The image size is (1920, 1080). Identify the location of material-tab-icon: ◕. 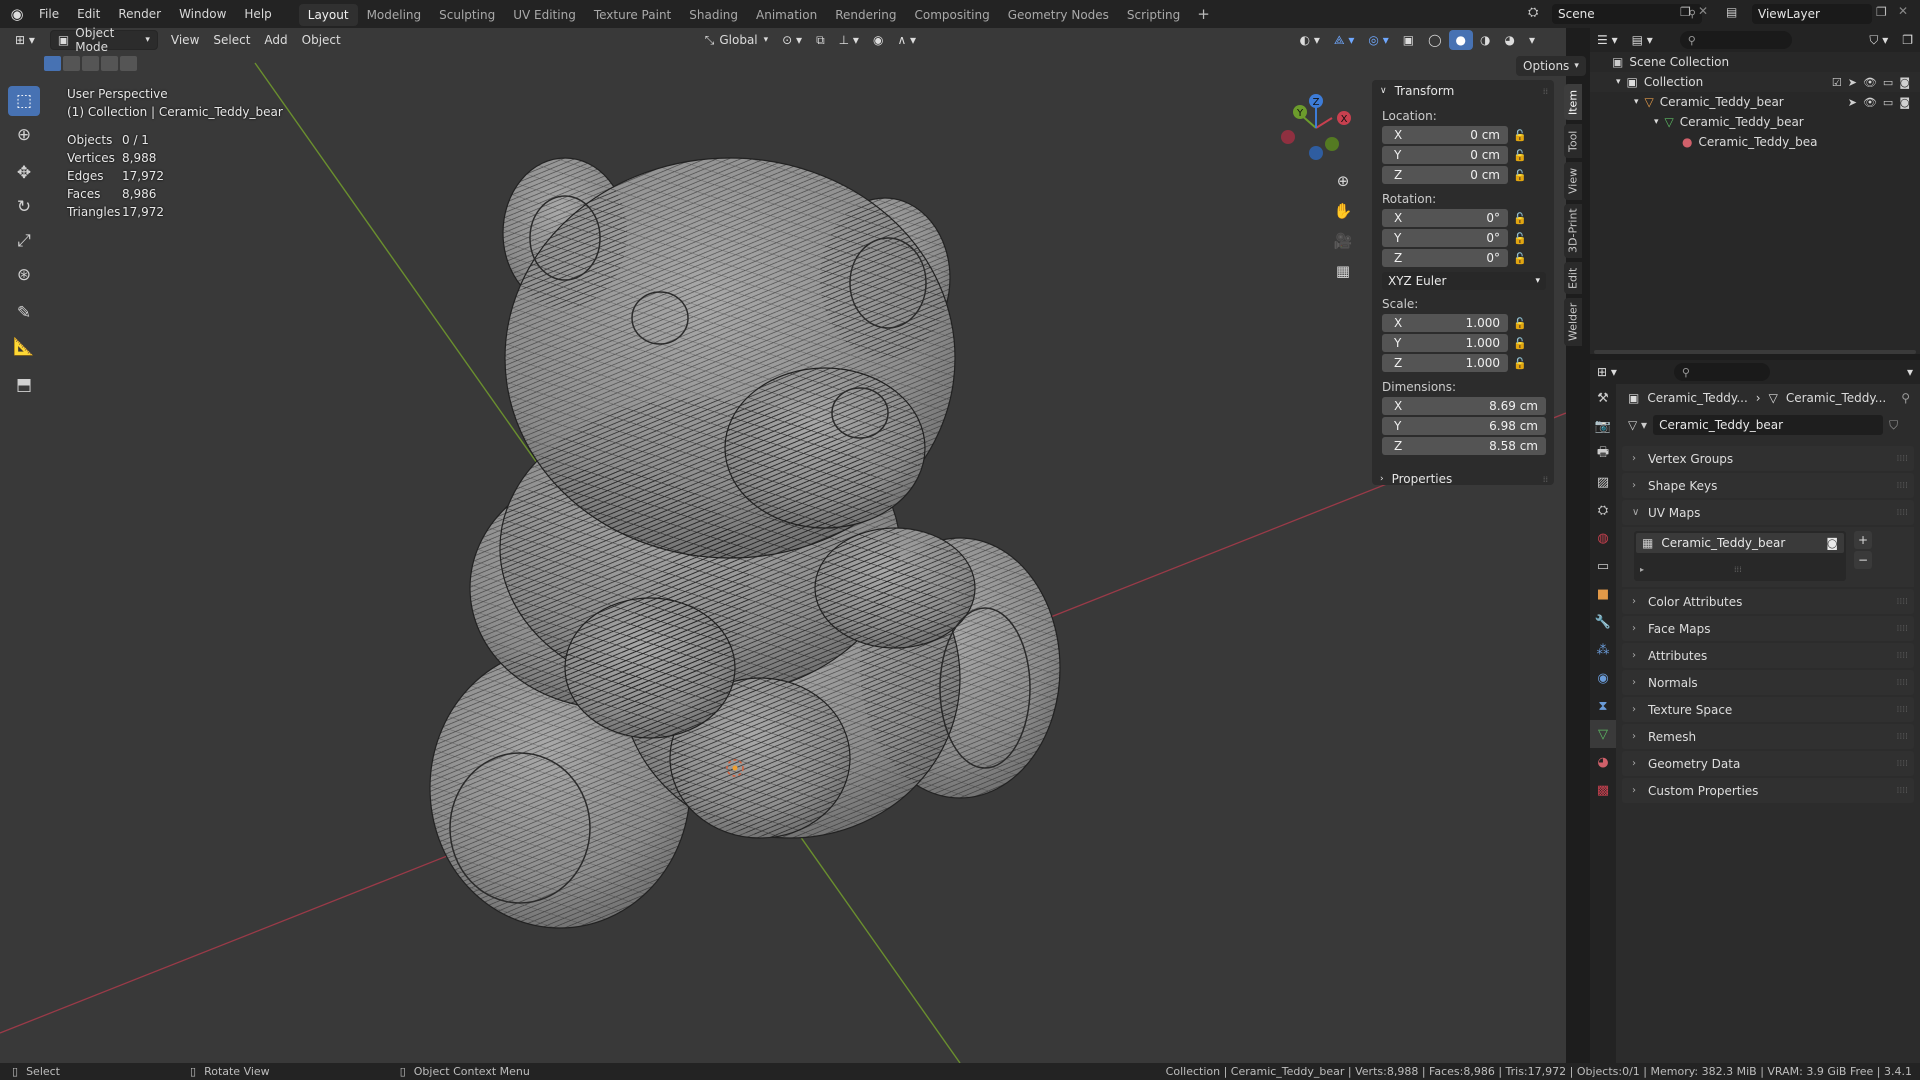
(1603, 762).